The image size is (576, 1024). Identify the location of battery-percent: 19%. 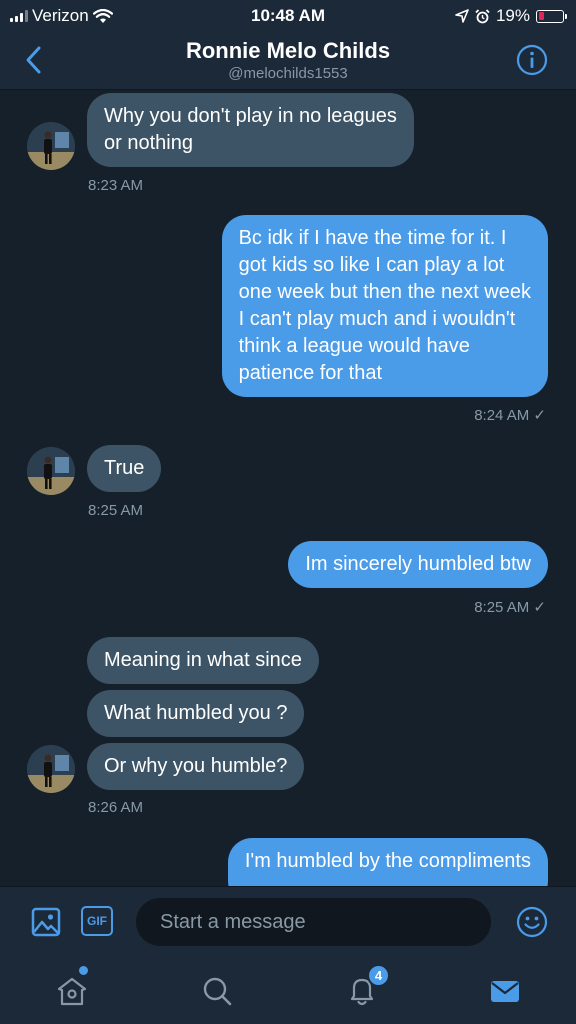
(512, 15).